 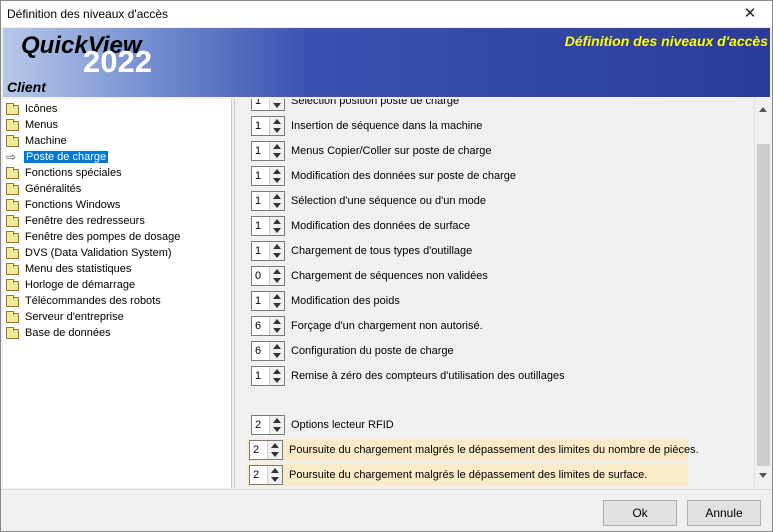 What do you see at coordinates (117, 142) in the screenshot?
I see `tree-item: Machine` at bounding box center [117, 142].